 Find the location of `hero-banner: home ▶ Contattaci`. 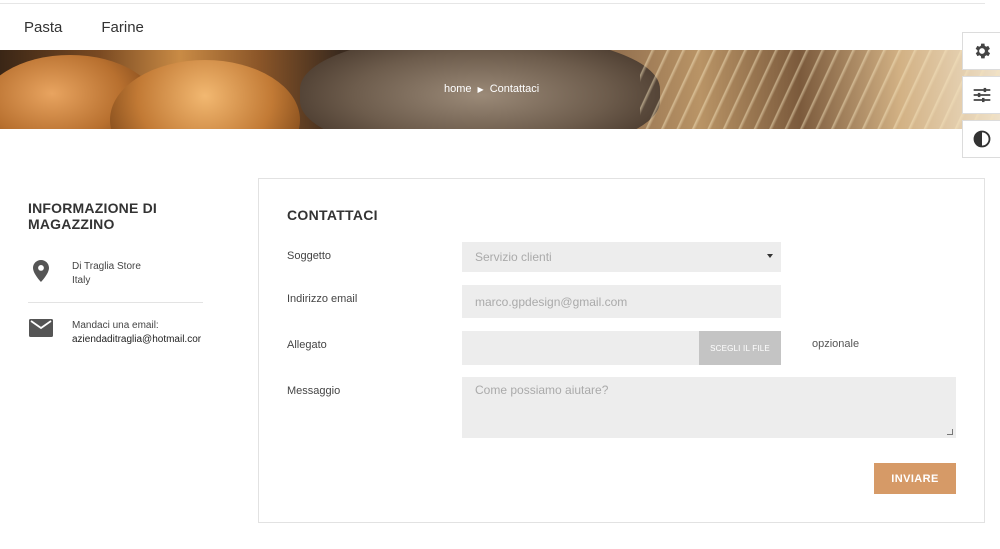

hero-banner: home ▶ Contattaci is located at coordinates (500, 89).